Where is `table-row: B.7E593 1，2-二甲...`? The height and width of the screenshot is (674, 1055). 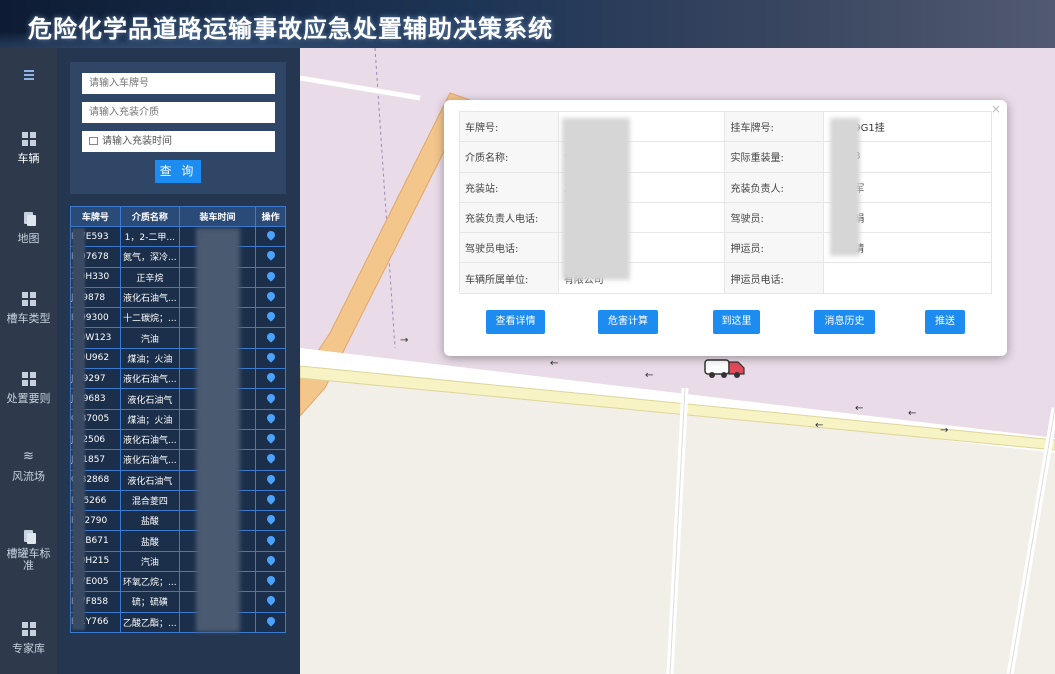 table-row: B.7E593 1，2-二甲... is located at coordinates (178, 236).